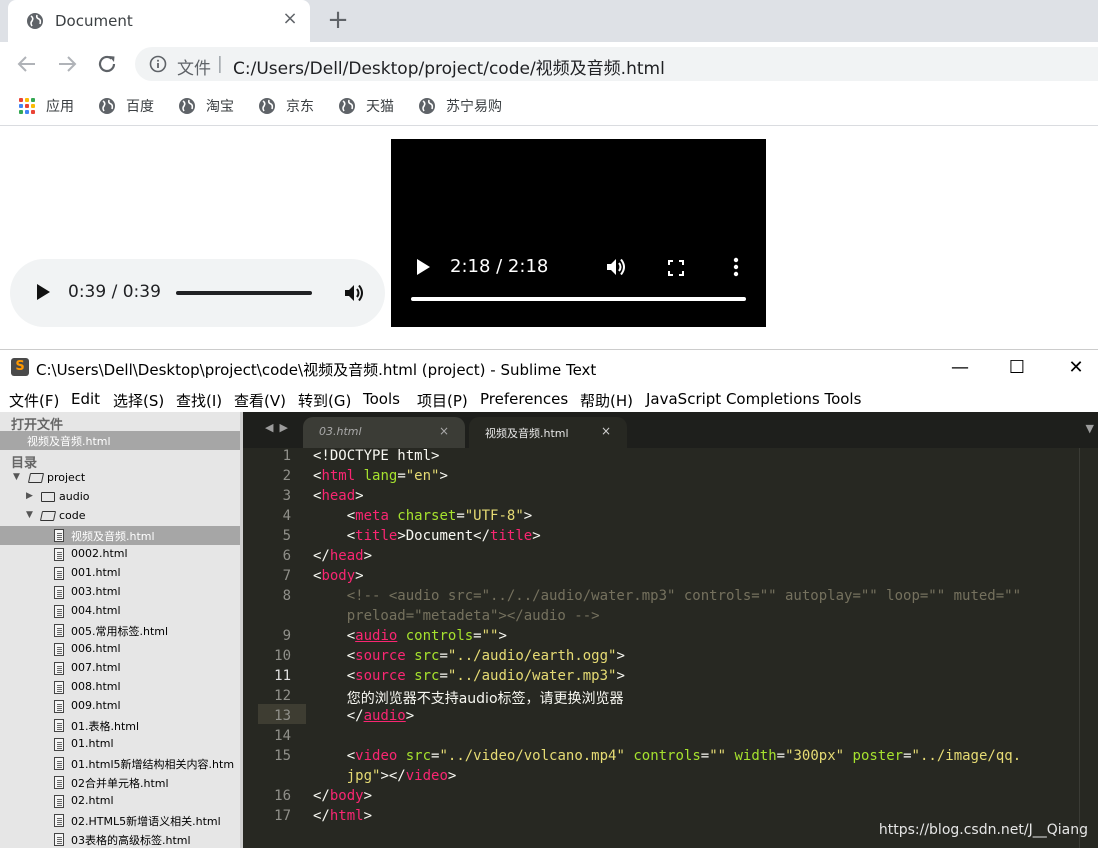 The height and width of the screenshot is (848, 1098). Describe the element at coordinates (34, 400) in the screenshot. I see `menu-file: 文件(F)` at that location.